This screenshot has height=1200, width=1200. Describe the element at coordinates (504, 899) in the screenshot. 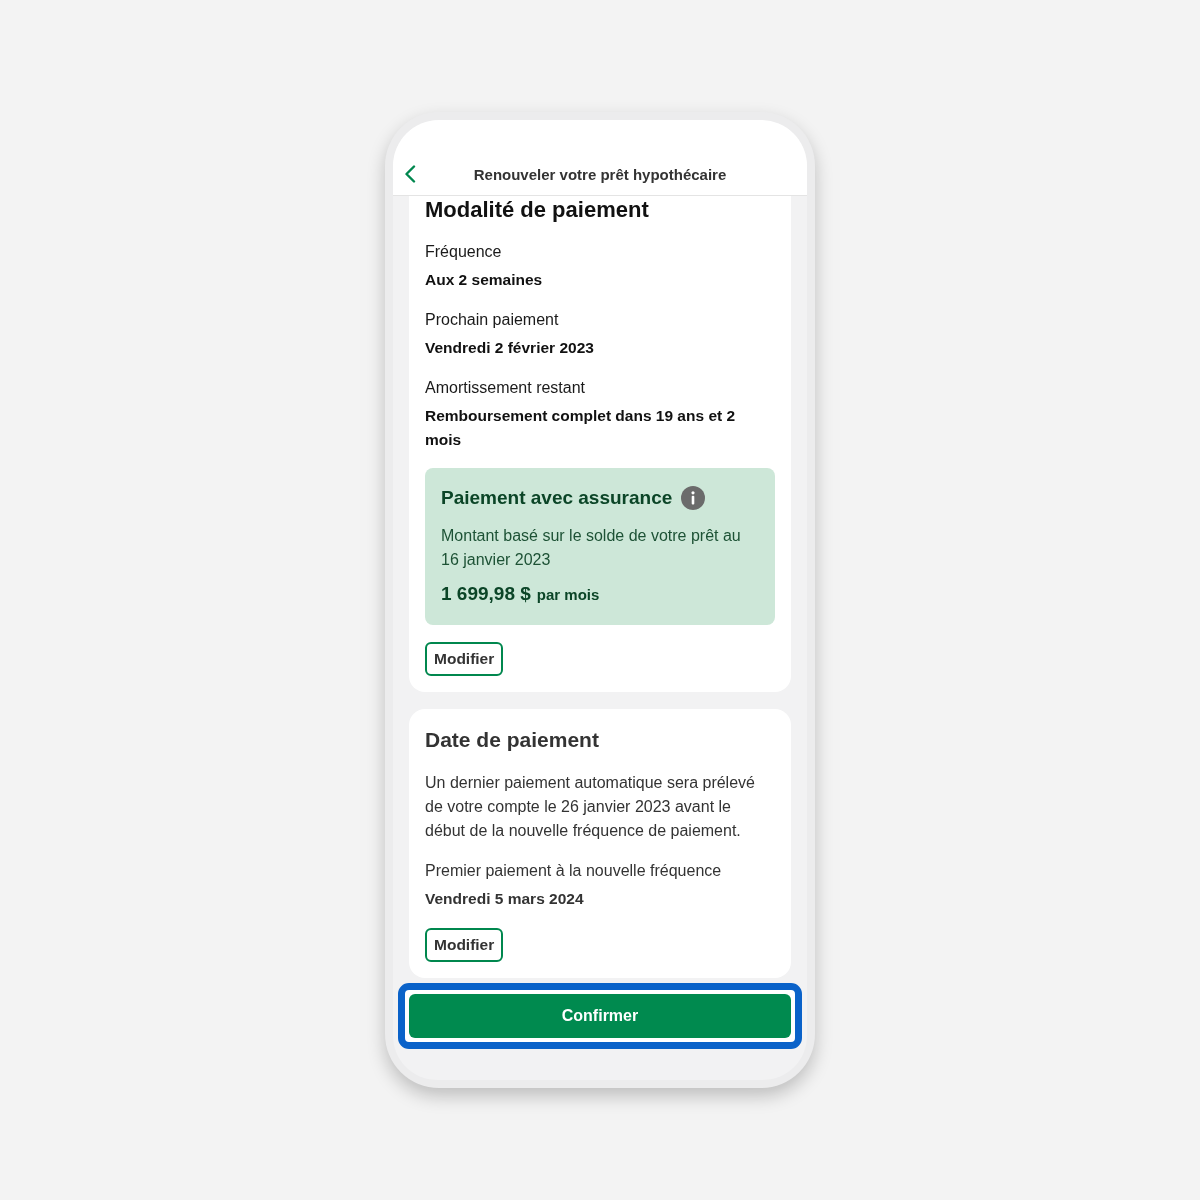

I see `field-value: Vendredi 5 mars 2024` at that location.